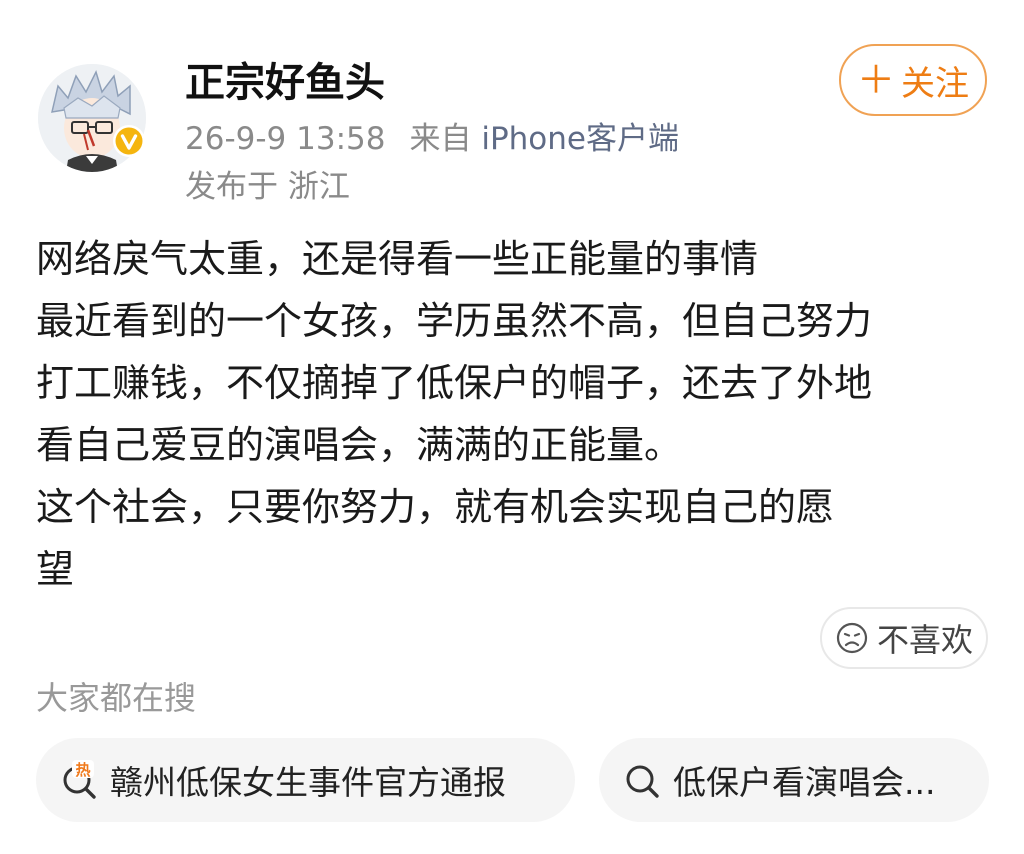  I want to click on post-meta: 26-9-9 13:58 来自 iPhone客户端, so click(432, 135).